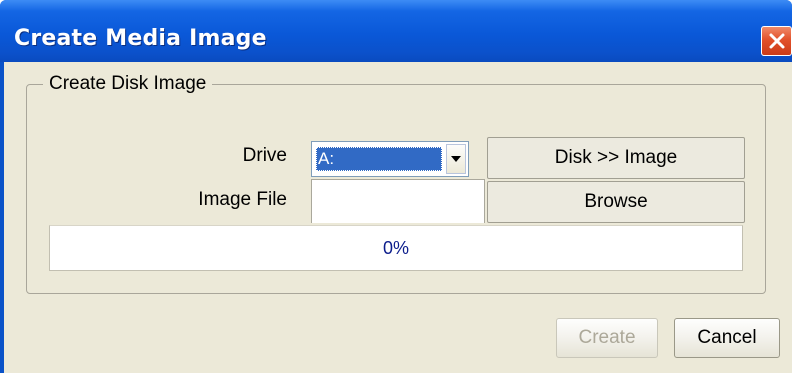  What do you see at coordinates (727, 338) in the screenshot?
I see `cancel-button: Cancel` at bounding box center [727, 338].